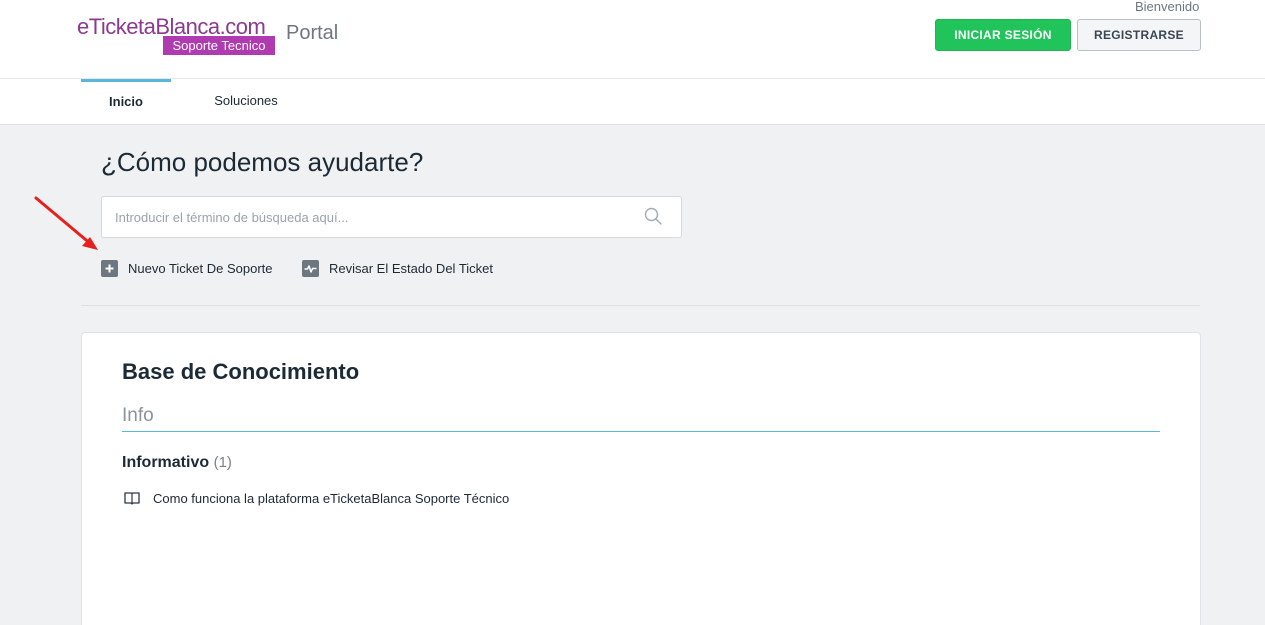 The width and height of the screenshot is (1265, 625). I want to click on activity-icon, so click(310, 268).